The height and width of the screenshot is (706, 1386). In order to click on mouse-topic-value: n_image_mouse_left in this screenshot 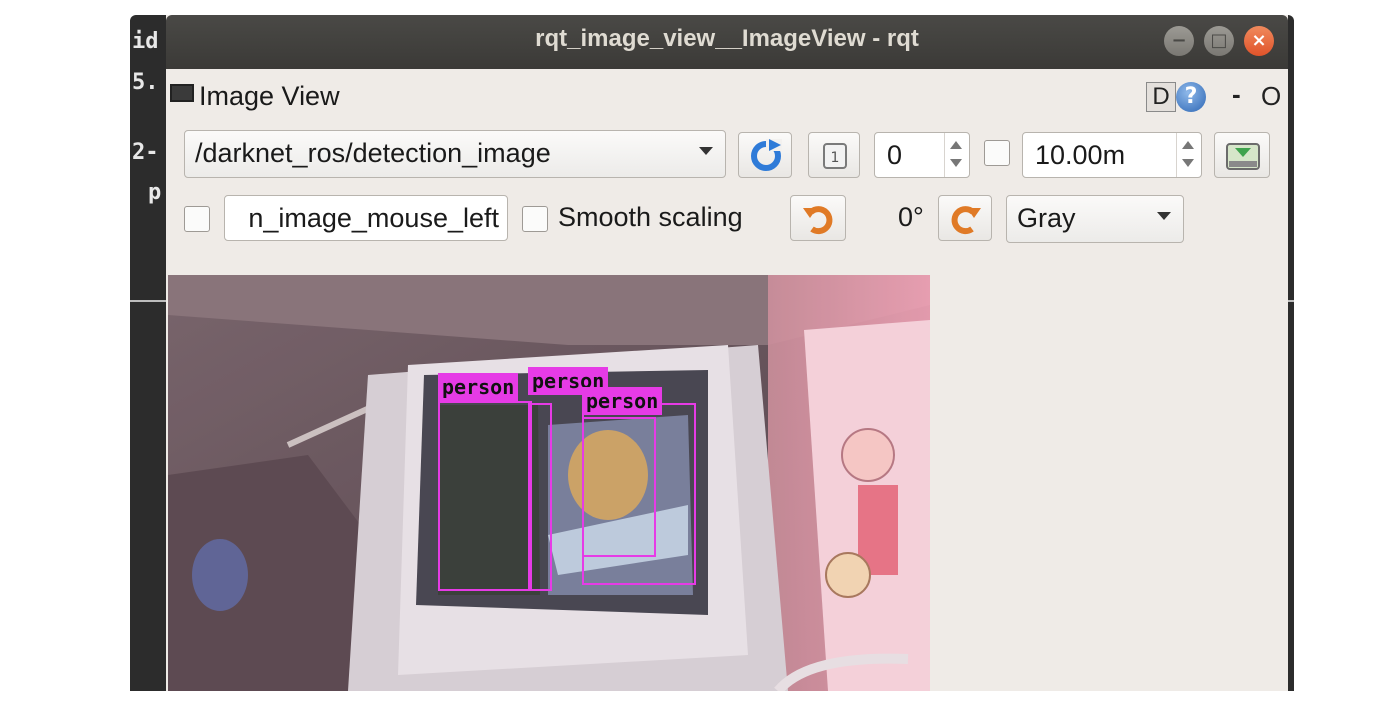, I will do `click(373, 218)`.